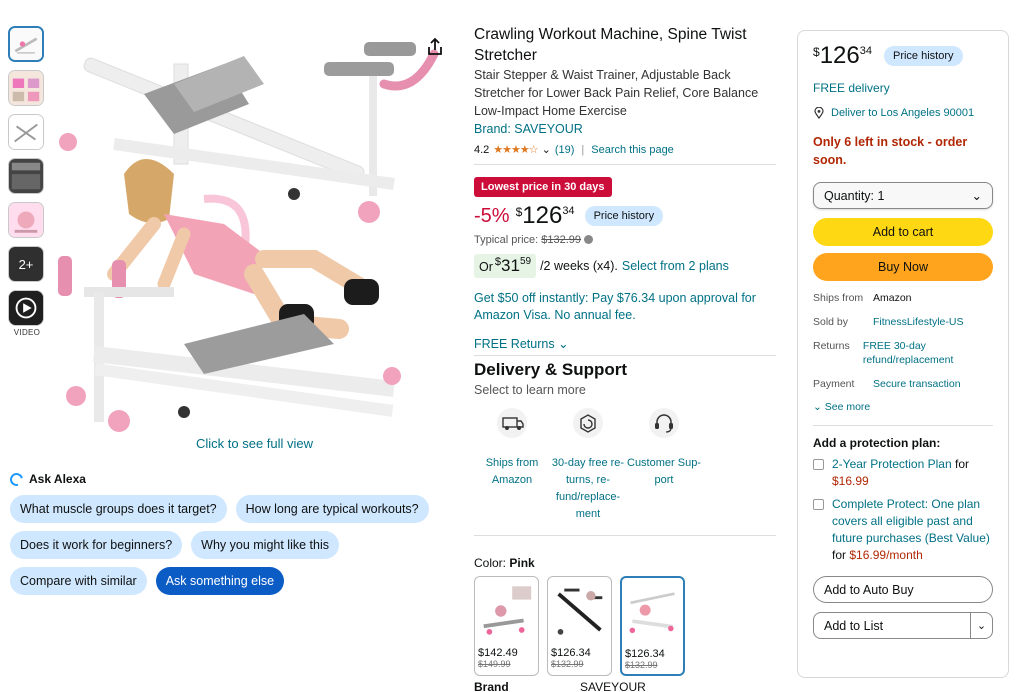 The image size is (1024, 692). I want to click on ask-alexa-heading: Ask Alexa, so click(46, 479).